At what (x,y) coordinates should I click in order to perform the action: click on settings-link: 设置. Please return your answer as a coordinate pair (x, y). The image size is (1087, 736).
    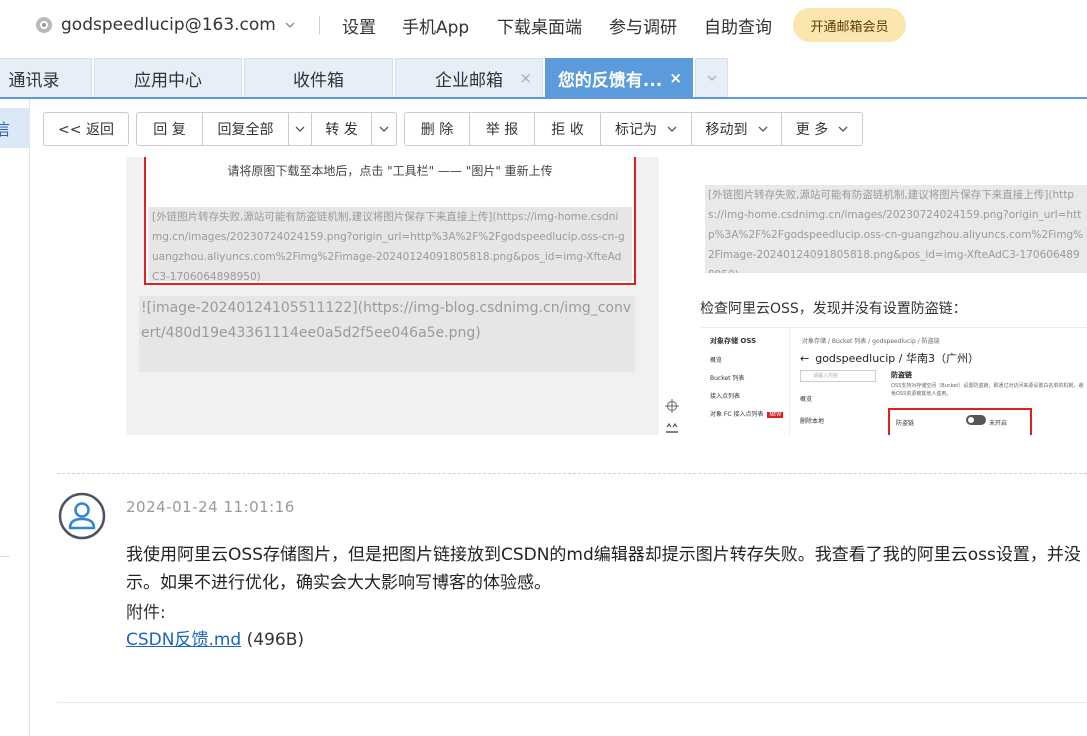
    Looking at the image, I should click on (359, 25).